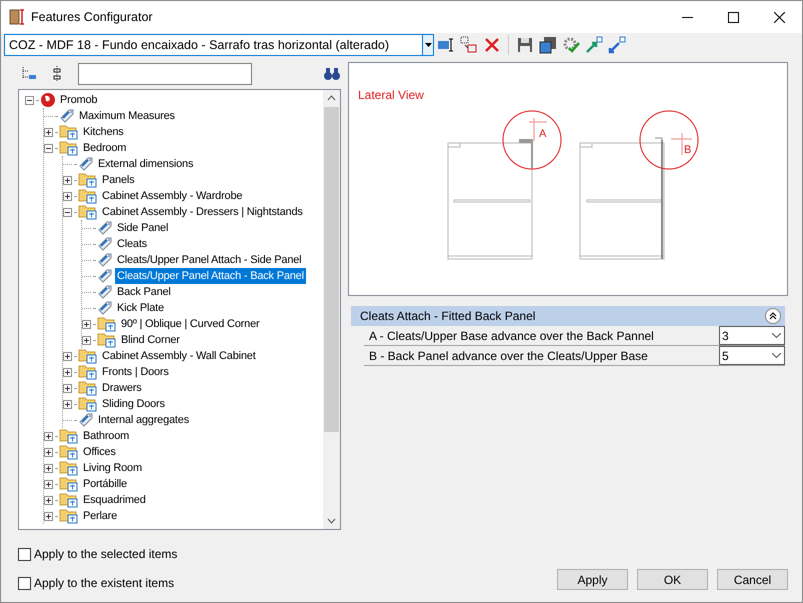  I want to click on scrollbar, so click(331, 309).